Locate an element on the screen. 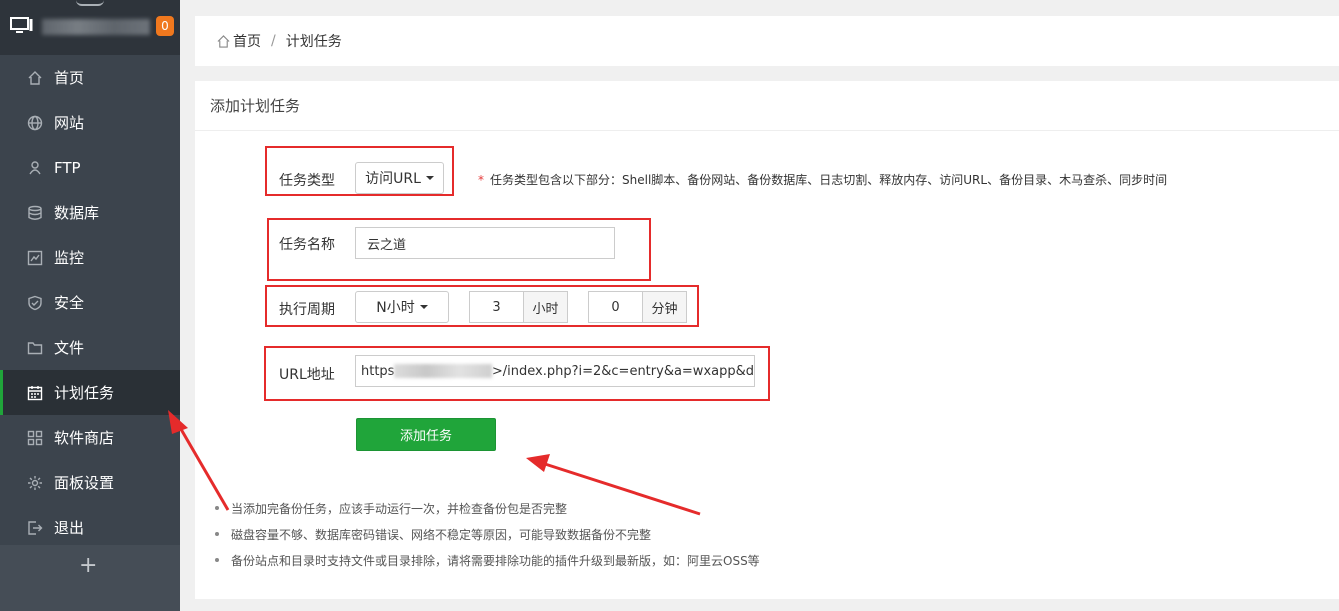  breadcrumb-home-link: 首页 is located at coordinates (247, 41).